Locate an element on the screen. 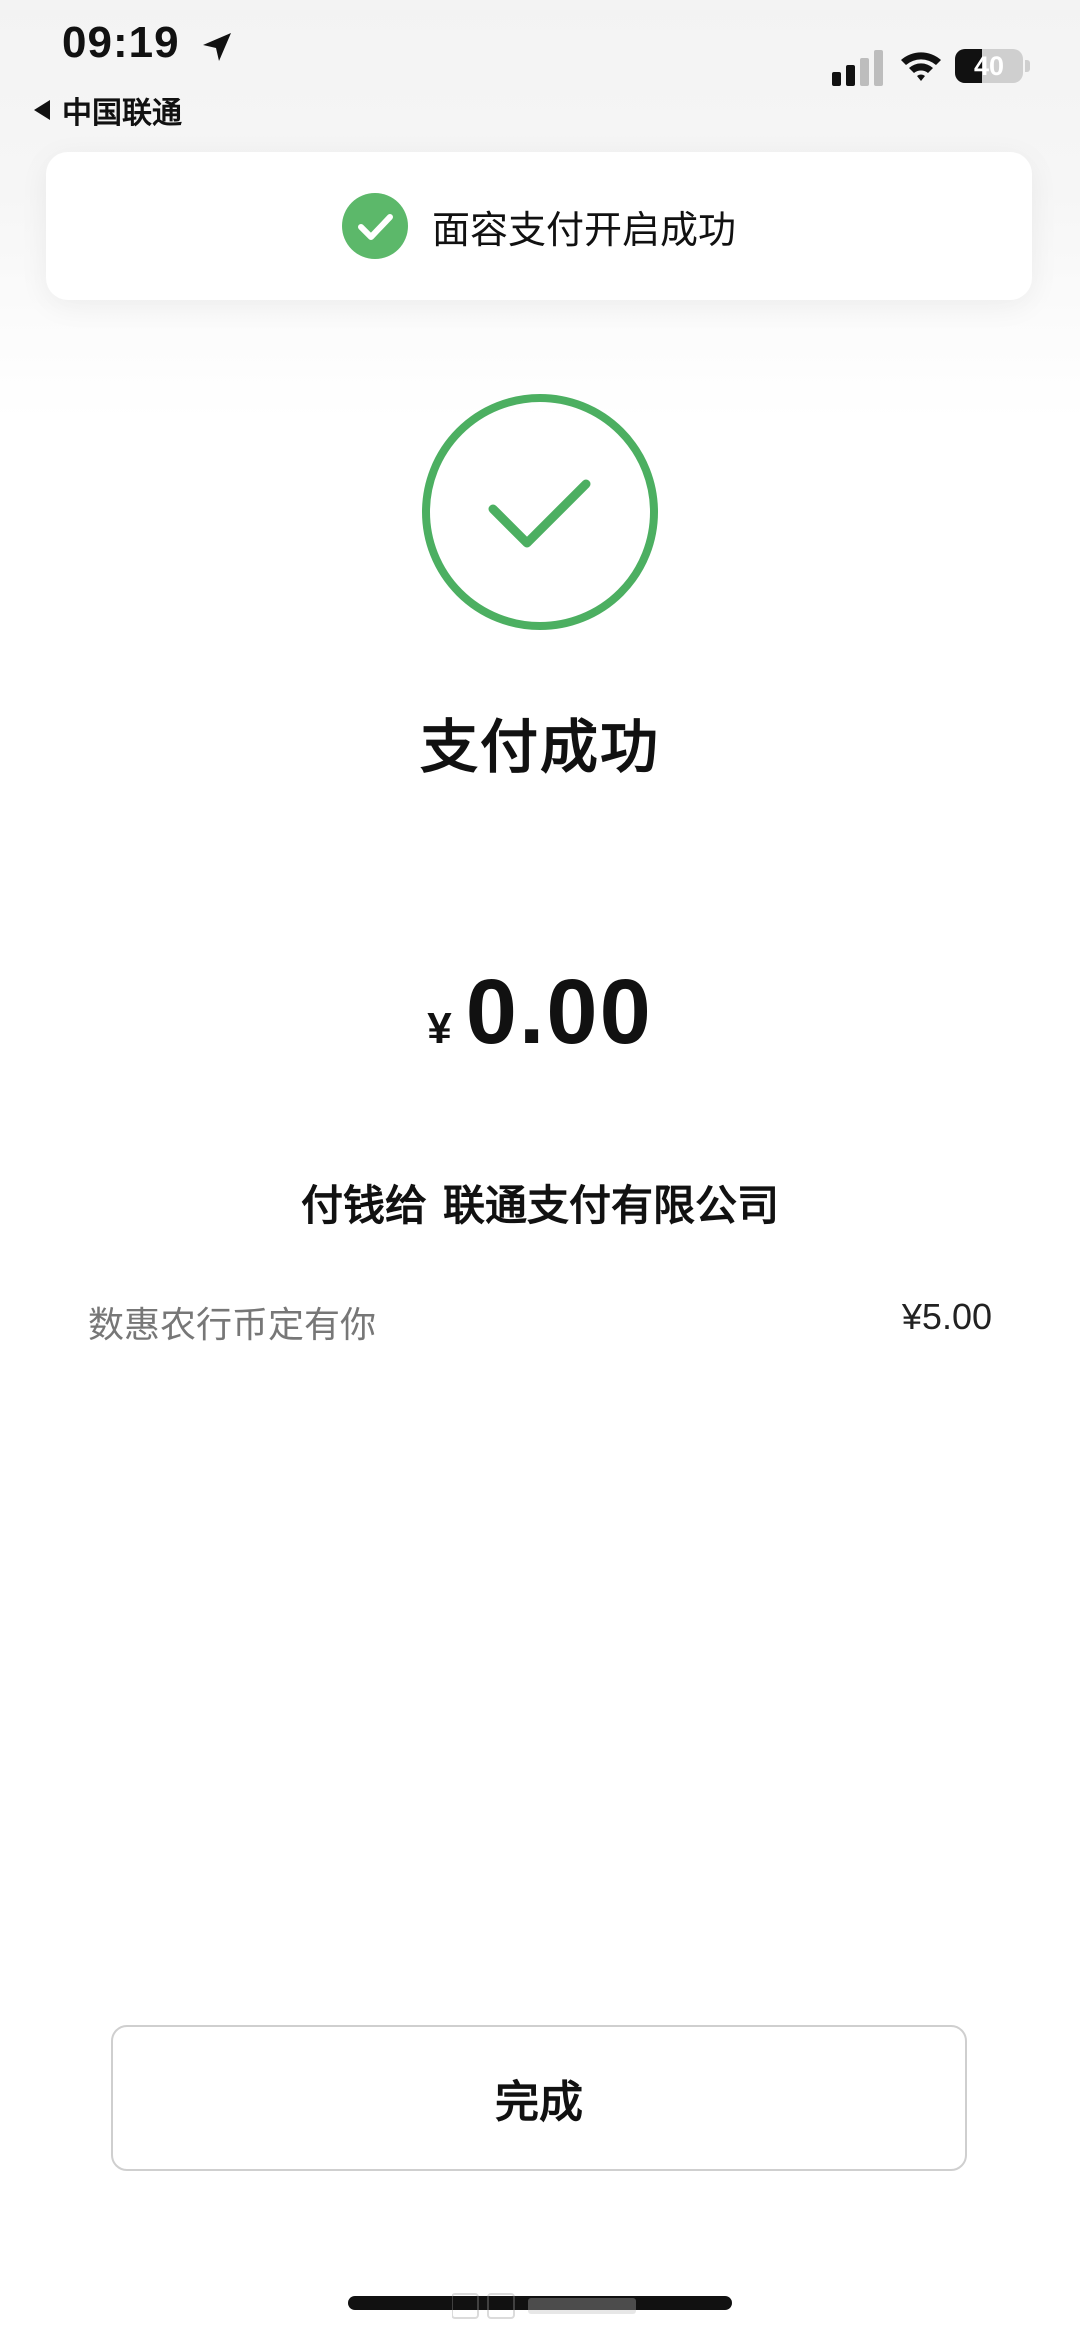 The image size is (1080, 2337). payment-amount: ¥0.00 is located at coordinates (540, 1012).